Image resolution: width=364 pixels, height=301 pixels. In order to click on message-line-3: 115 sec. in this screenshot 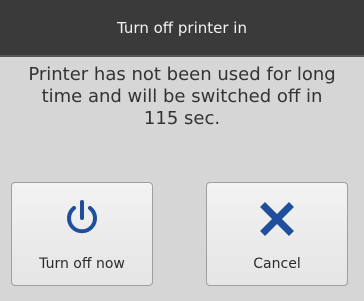, I will do `click(182, 118)`.